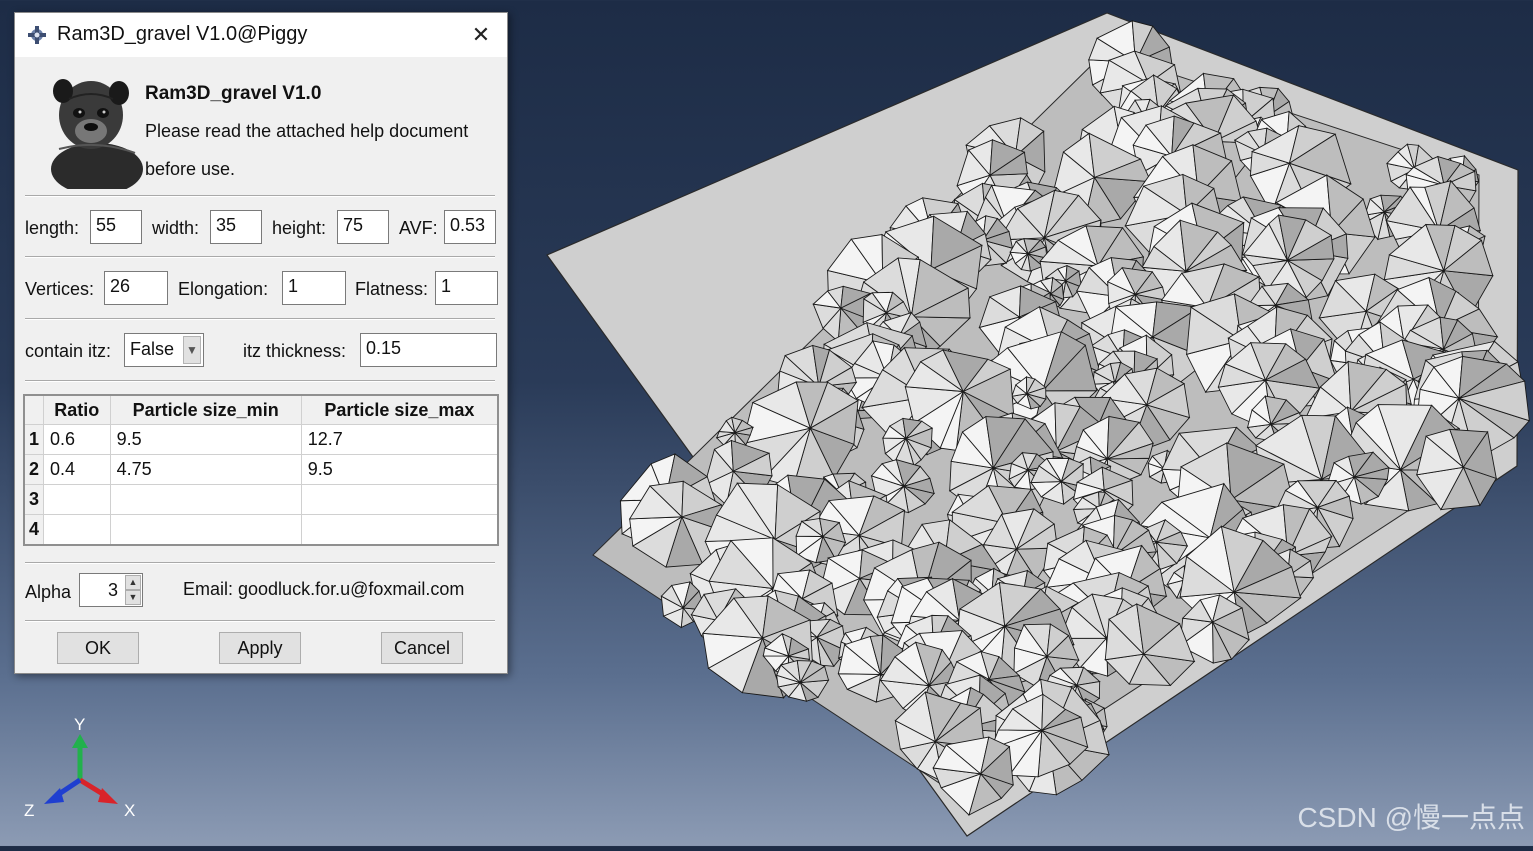 The height and width of the screenshot is (851, 1533). What do you see at coordinates (133, 597) in the screenshot?
I see `spin-down-icon: ▼` at bounding box center [133, 597].